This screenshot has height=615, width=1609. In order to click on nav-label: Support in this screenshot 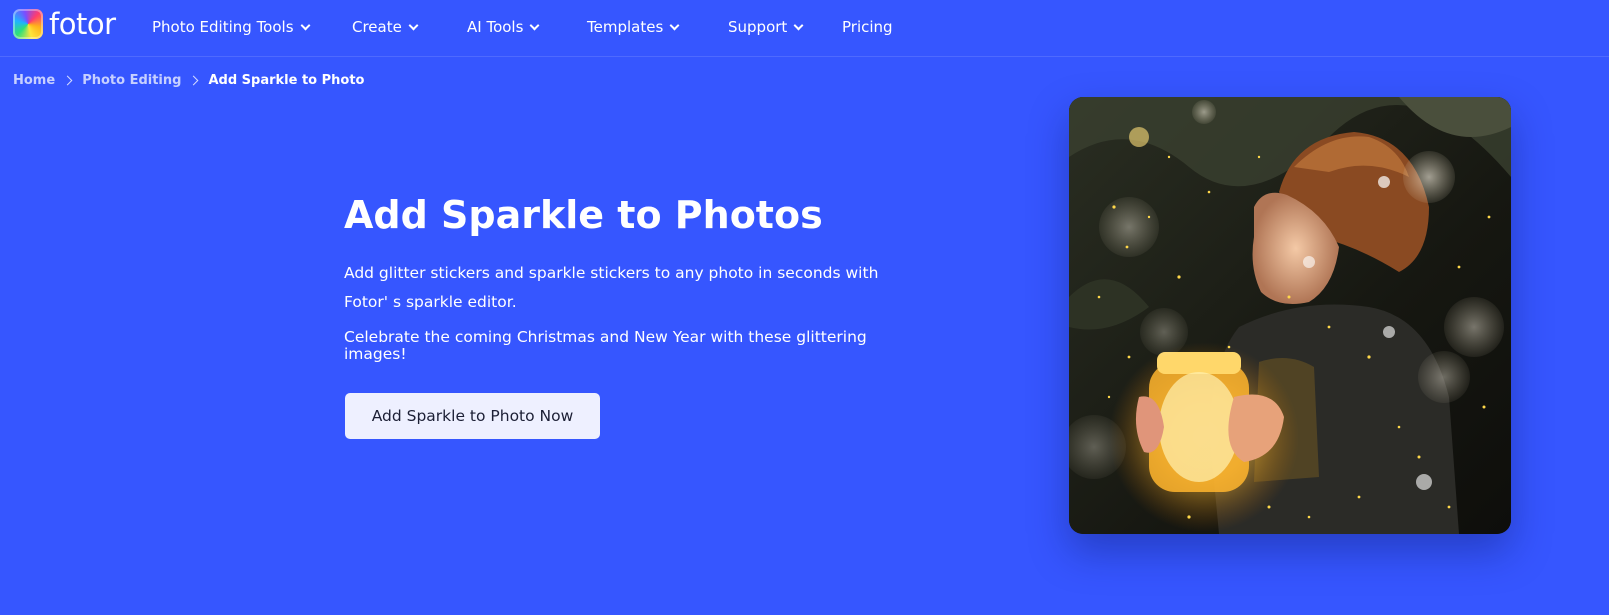, I will do `click(758, 27)`.